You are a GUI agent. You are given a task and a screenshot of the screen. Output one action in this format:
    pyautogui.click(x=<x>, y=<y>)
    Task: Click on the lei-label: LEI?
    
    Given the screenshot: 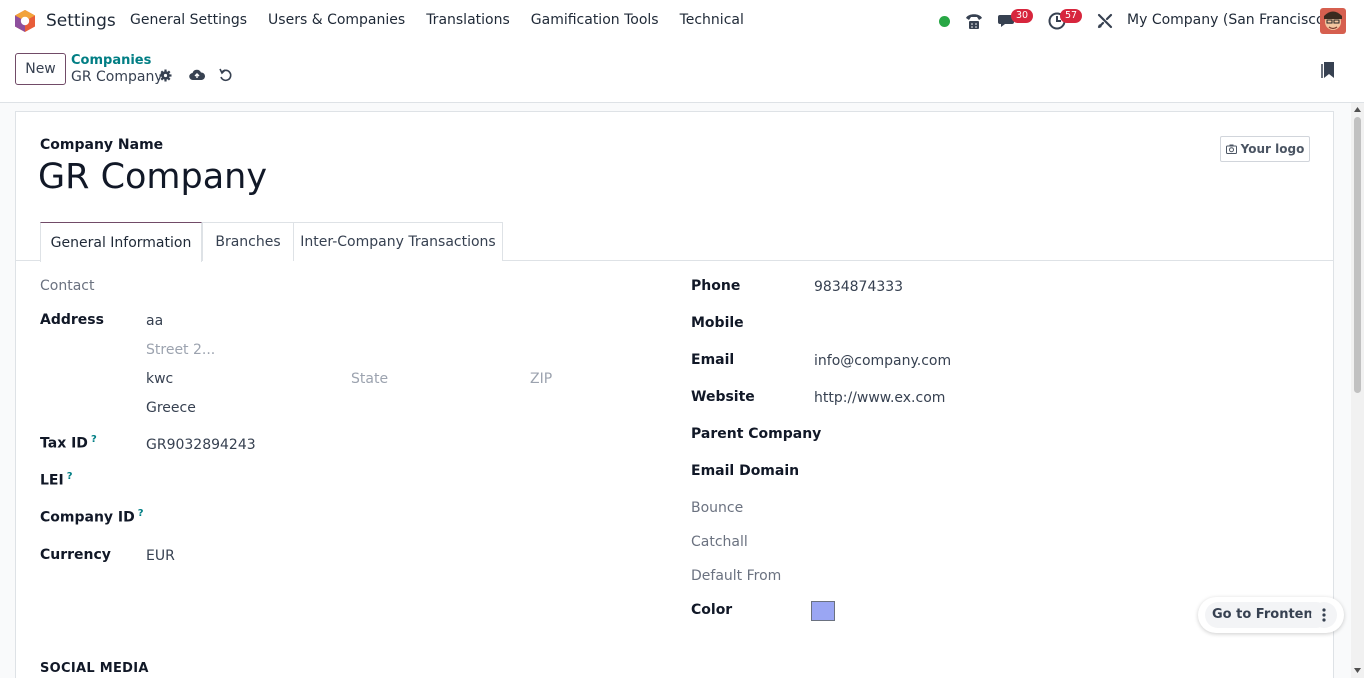 What is the action you would take?
    pyautogui.click(x=56, y=480)
    